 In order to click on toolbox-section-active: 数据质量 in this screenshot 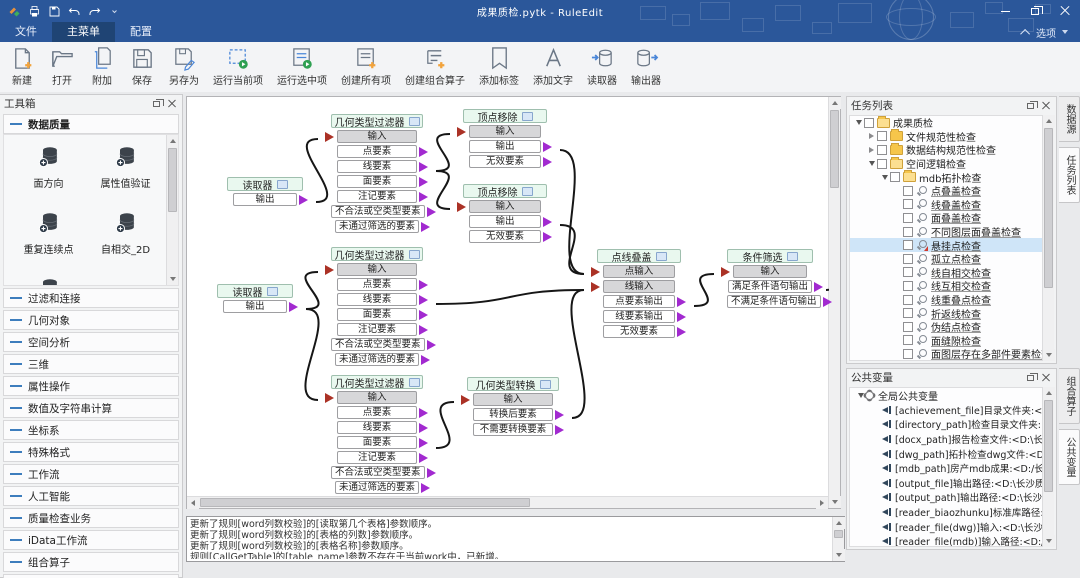, I will do `click(91, 124)`.